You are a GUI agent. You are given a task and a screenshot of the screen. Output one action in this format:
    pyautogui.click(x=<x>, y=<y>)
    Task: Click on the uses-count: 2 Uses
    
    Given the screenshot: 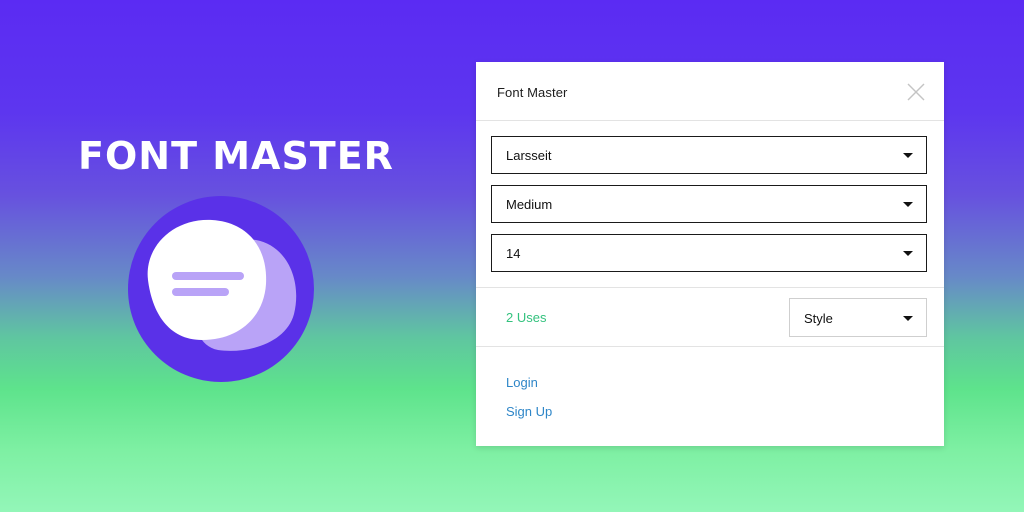 What is the action you would take?
    pyautogui.click(x=526, y=317)
    